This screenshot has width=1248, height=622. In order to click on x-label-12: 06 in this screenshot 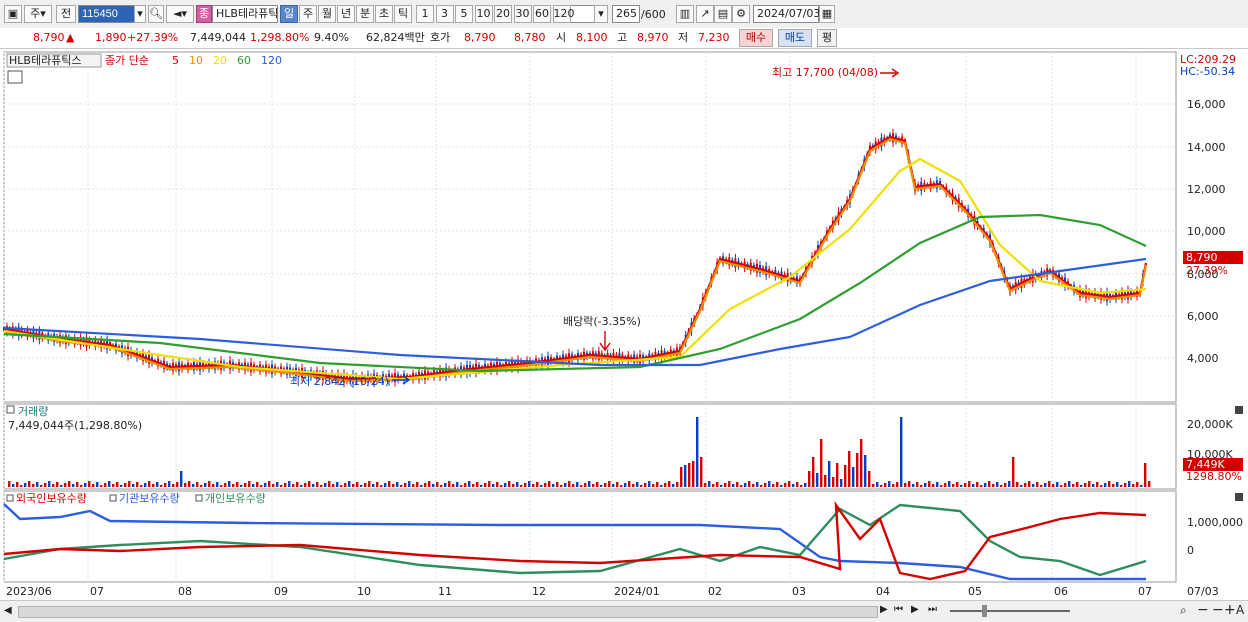, I will do `click(1061, 591)`.